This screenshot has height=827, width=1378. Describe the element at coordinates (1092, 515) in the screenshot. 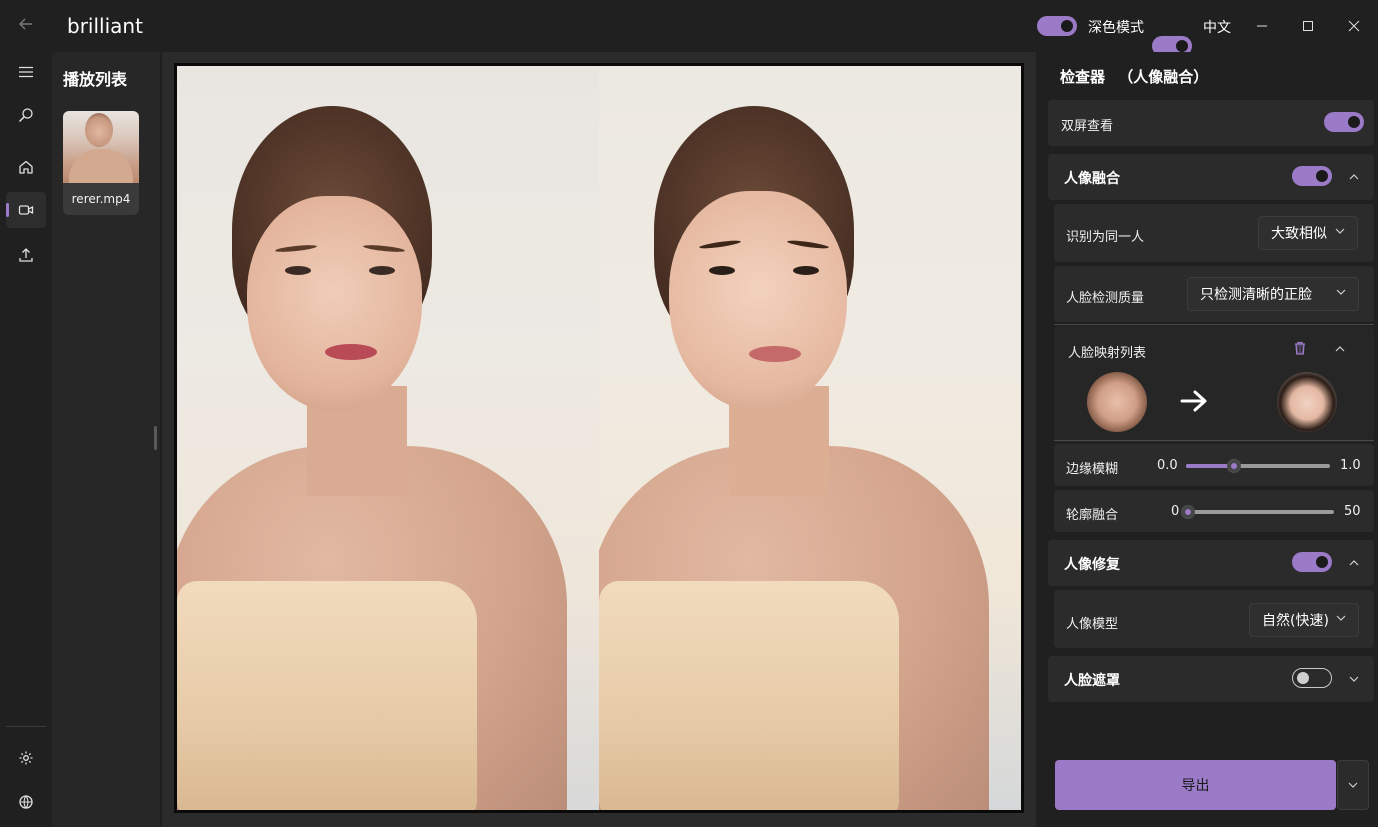

I see `contour-blend-label: 轮廓融合` at that location.